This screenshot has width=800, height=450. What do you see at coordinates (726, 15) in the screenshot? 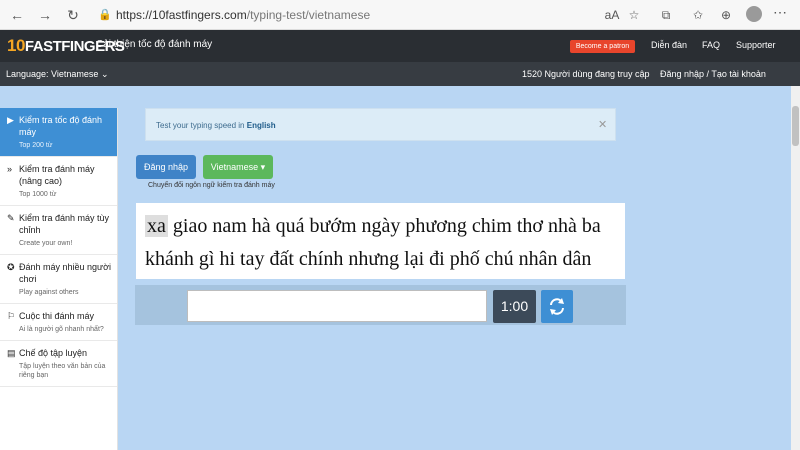
I see `collections-icon: ⊕` at bounding box center [726, 15].